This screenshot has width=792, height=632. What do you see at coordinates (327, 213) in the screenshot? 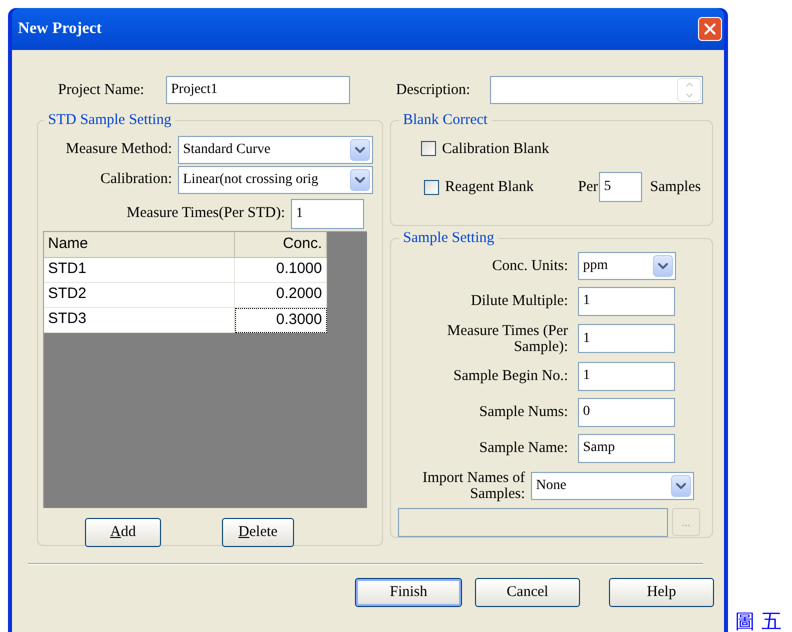
I see `measure-times-field: 1` at bounding box center [327, 213].